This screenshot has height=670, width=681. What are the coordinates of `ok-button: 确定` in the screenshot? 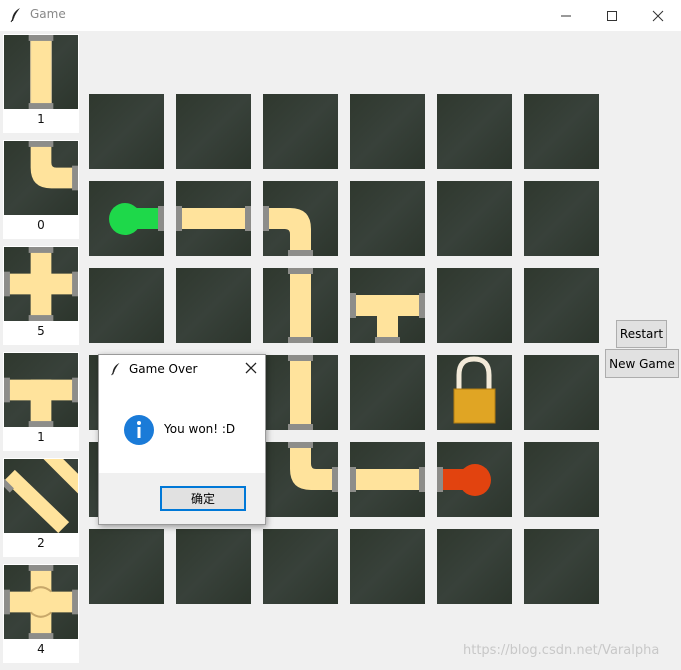 It's located at (203, 498).